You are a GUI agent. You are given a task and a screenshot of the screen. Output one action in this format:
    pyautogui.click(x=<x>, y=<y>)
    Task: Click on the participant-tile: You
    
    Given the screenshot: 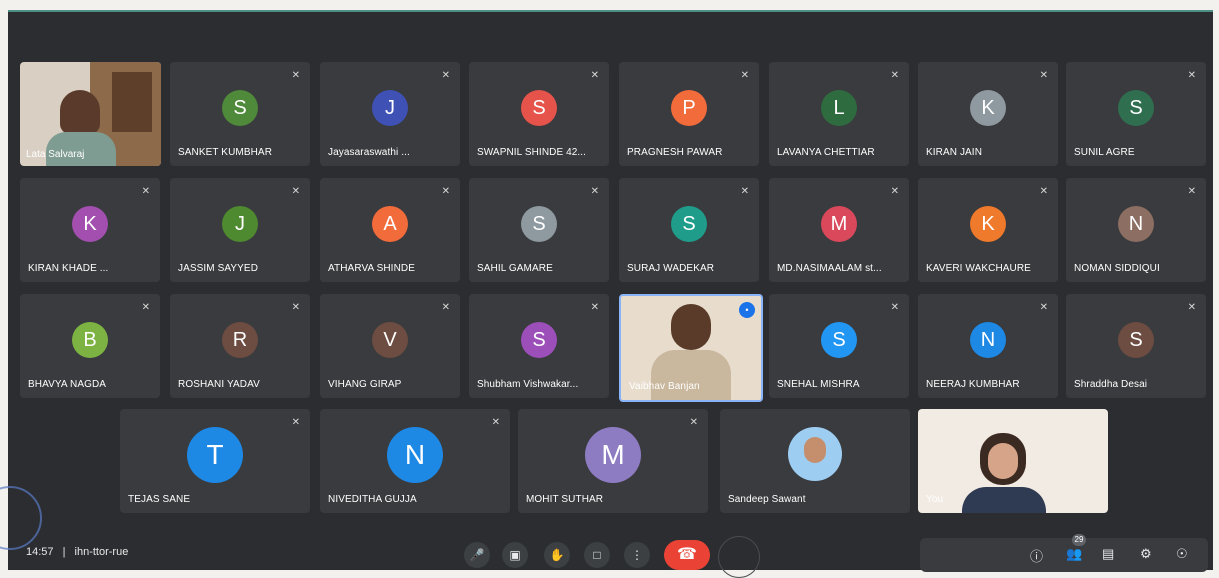 What is the action you would take?
    pyautogui.click(x=1013, y=461)
    